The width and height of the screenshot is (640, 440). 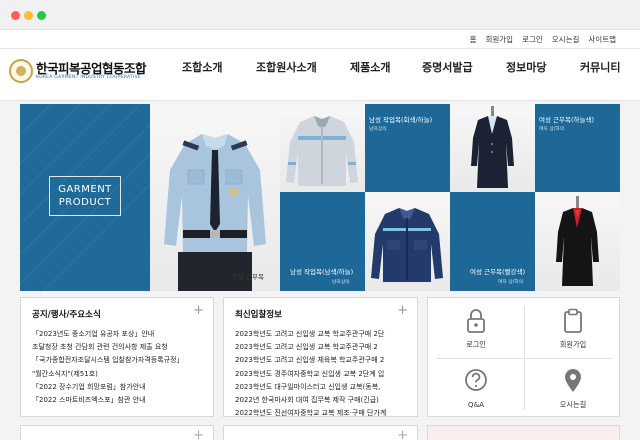 I want to click on tile-sub-men-grey: 남자상의, so click(x=378, y=129).